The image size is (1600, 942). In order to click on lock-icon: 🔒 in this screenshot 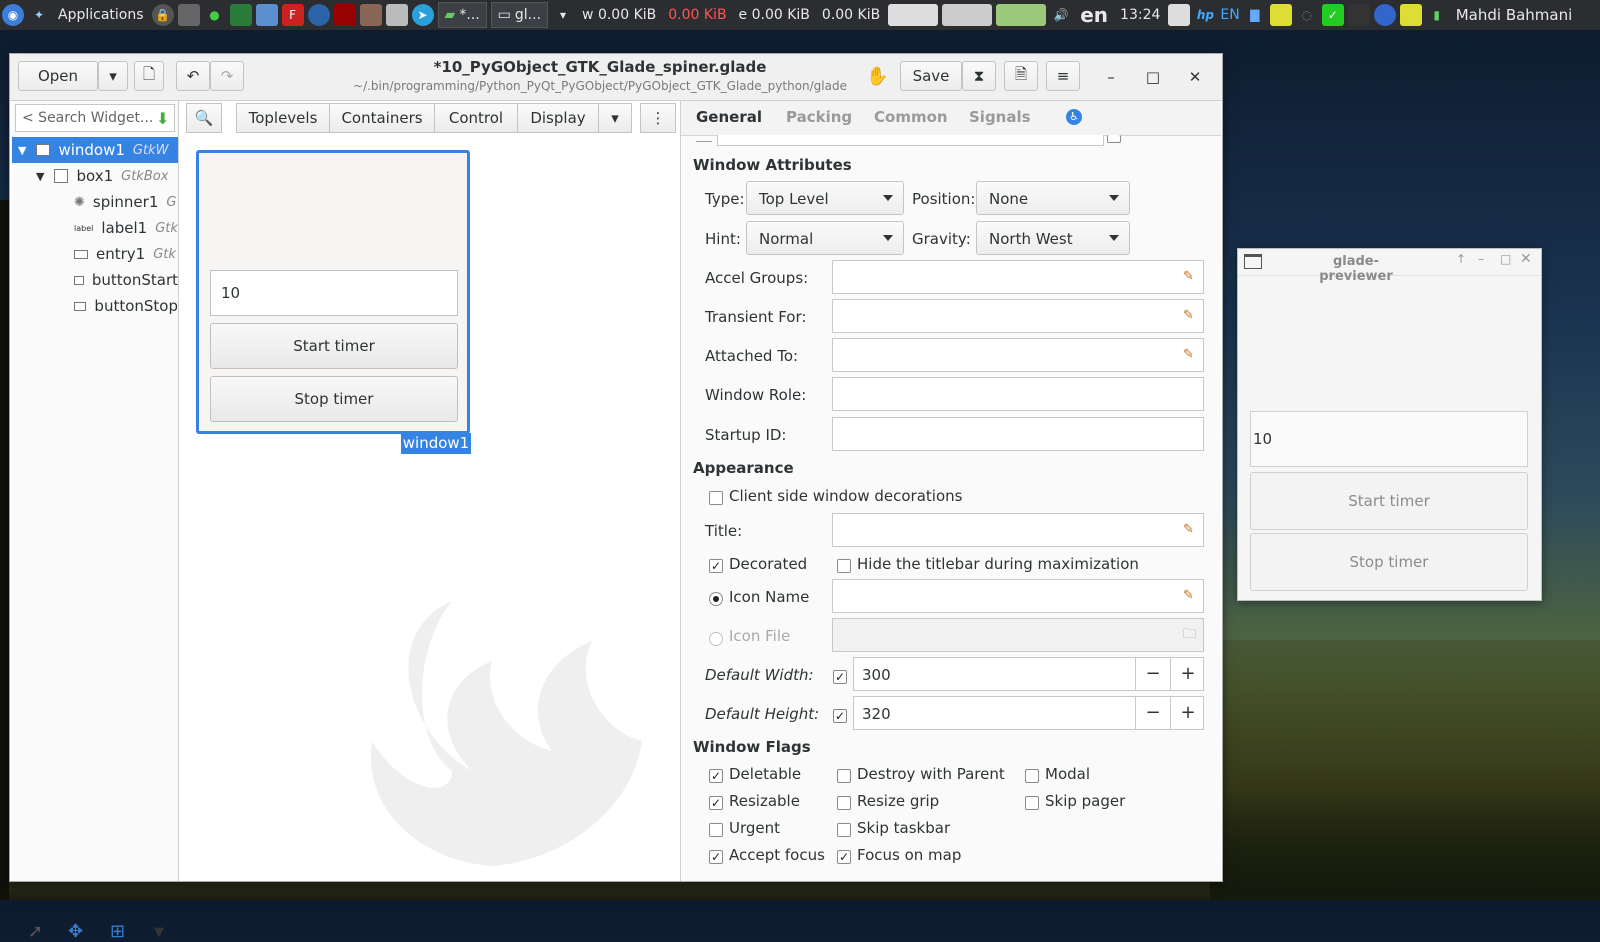, I will do `click(162, 15)`.